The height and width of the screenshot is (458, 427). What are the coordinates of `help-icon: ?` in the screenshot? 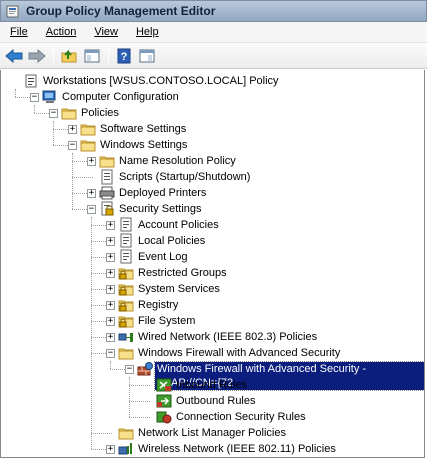 It's located at (124, 55).